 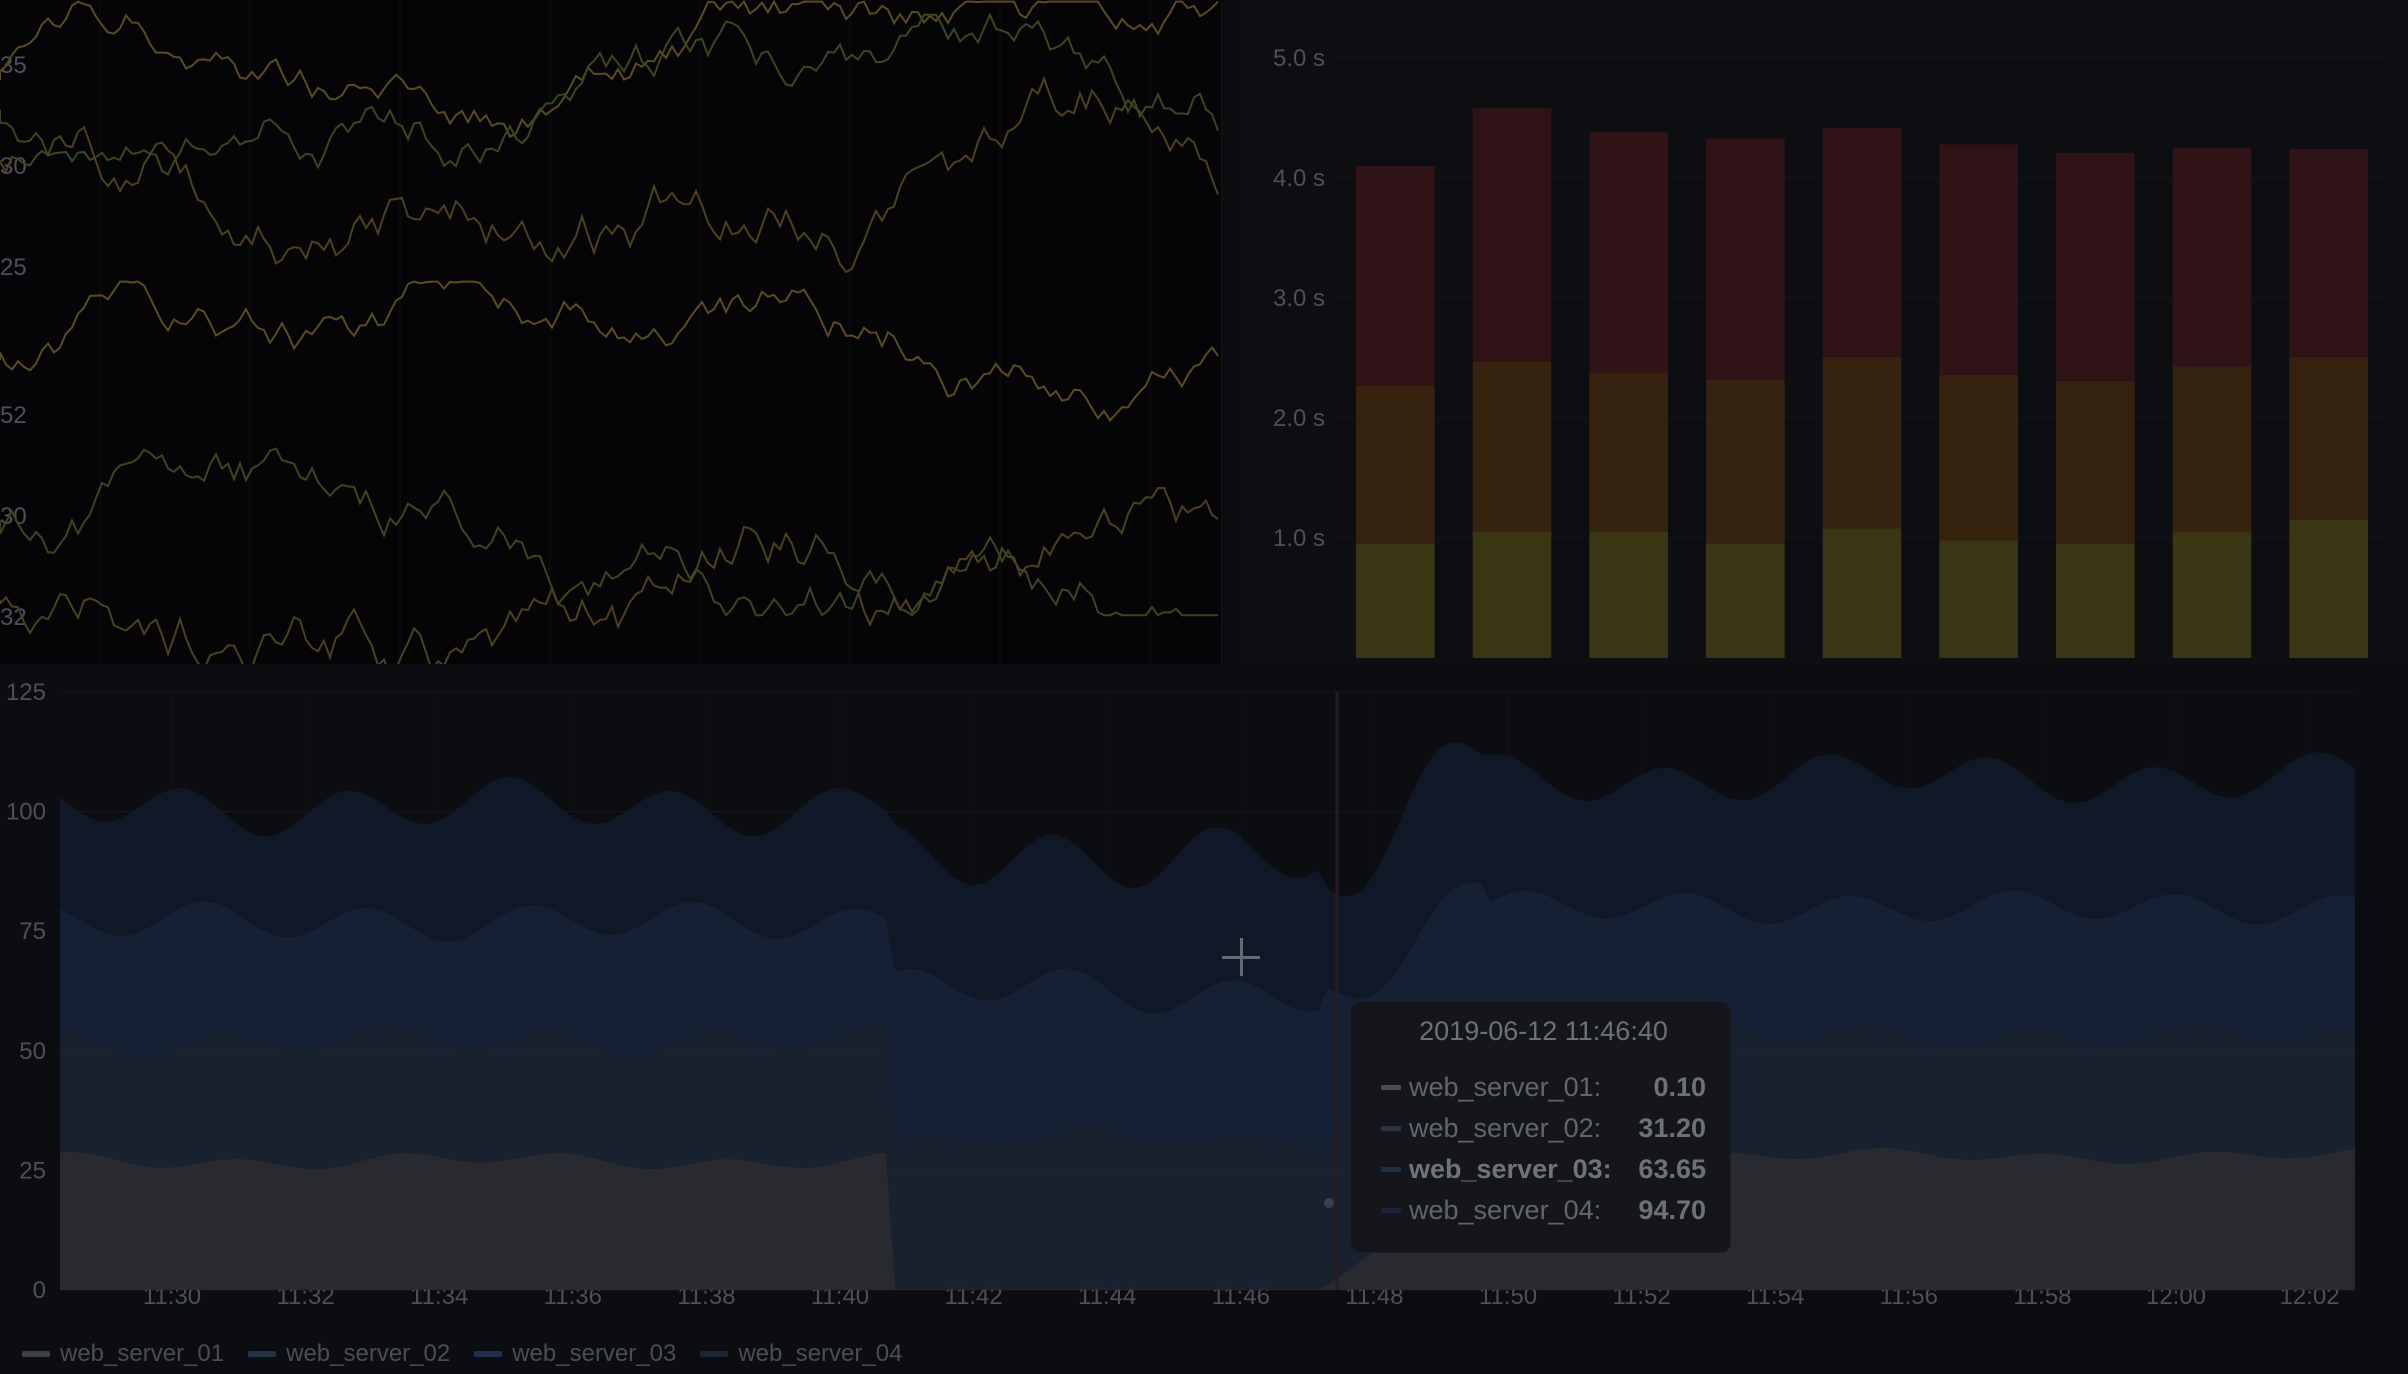 What do you see at coordinates (1505, 1087) in the screenshot?
I see `tooltip-row-label: web_server_01:` at bounding box center [1505, 1087].